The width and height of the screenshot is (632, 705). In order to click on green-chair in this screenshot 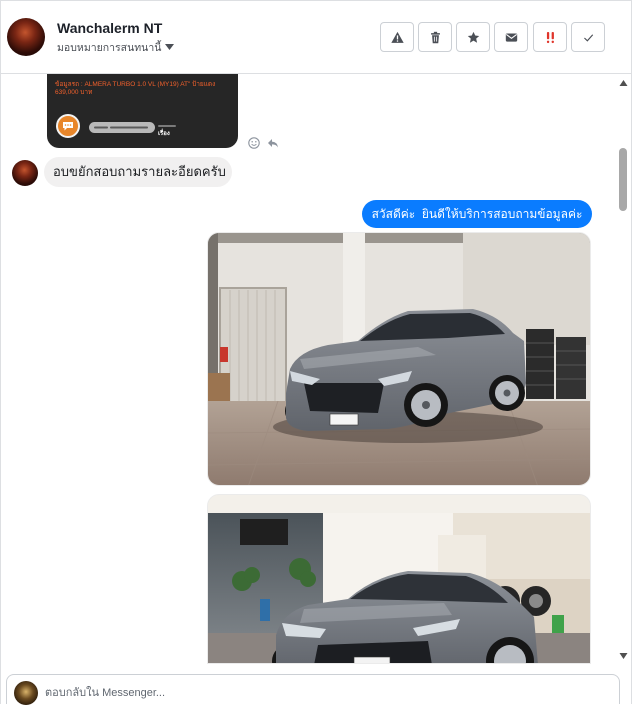, I will do `click(558, 624)`.